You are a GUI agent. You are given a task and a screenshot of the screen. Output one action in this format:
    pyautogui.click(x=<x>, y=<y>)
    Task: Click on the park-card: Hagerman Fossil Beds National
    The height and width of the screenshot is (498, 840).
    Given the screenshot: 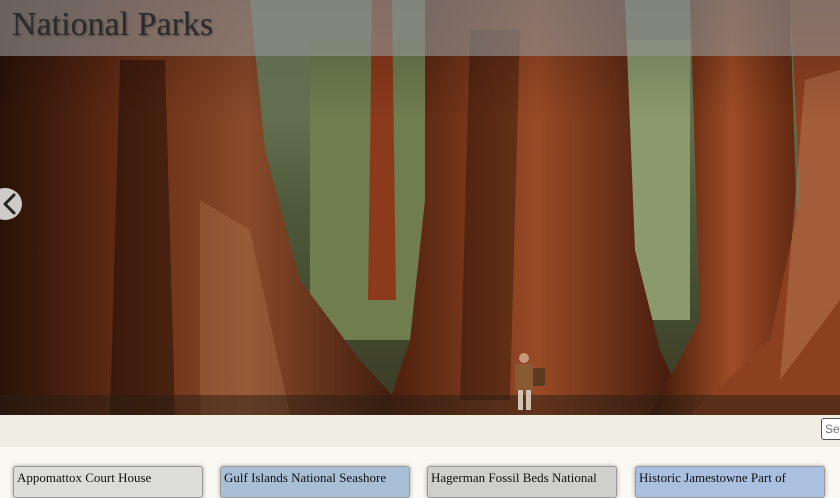 What is the action you would take?
    pyautogui.click(x=522, y=482)
    